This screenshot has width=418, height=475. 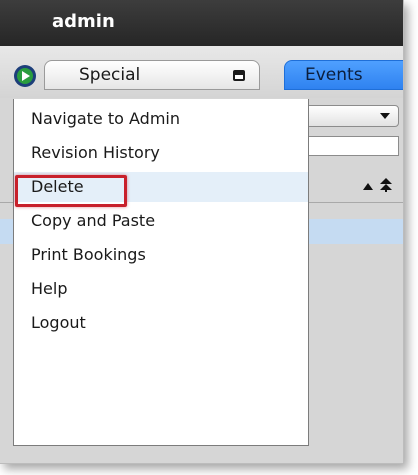 What do you see at coordinates (368, 186) in the screenshot?
I see `sort-up-icon` at bounding box center [368, 186].